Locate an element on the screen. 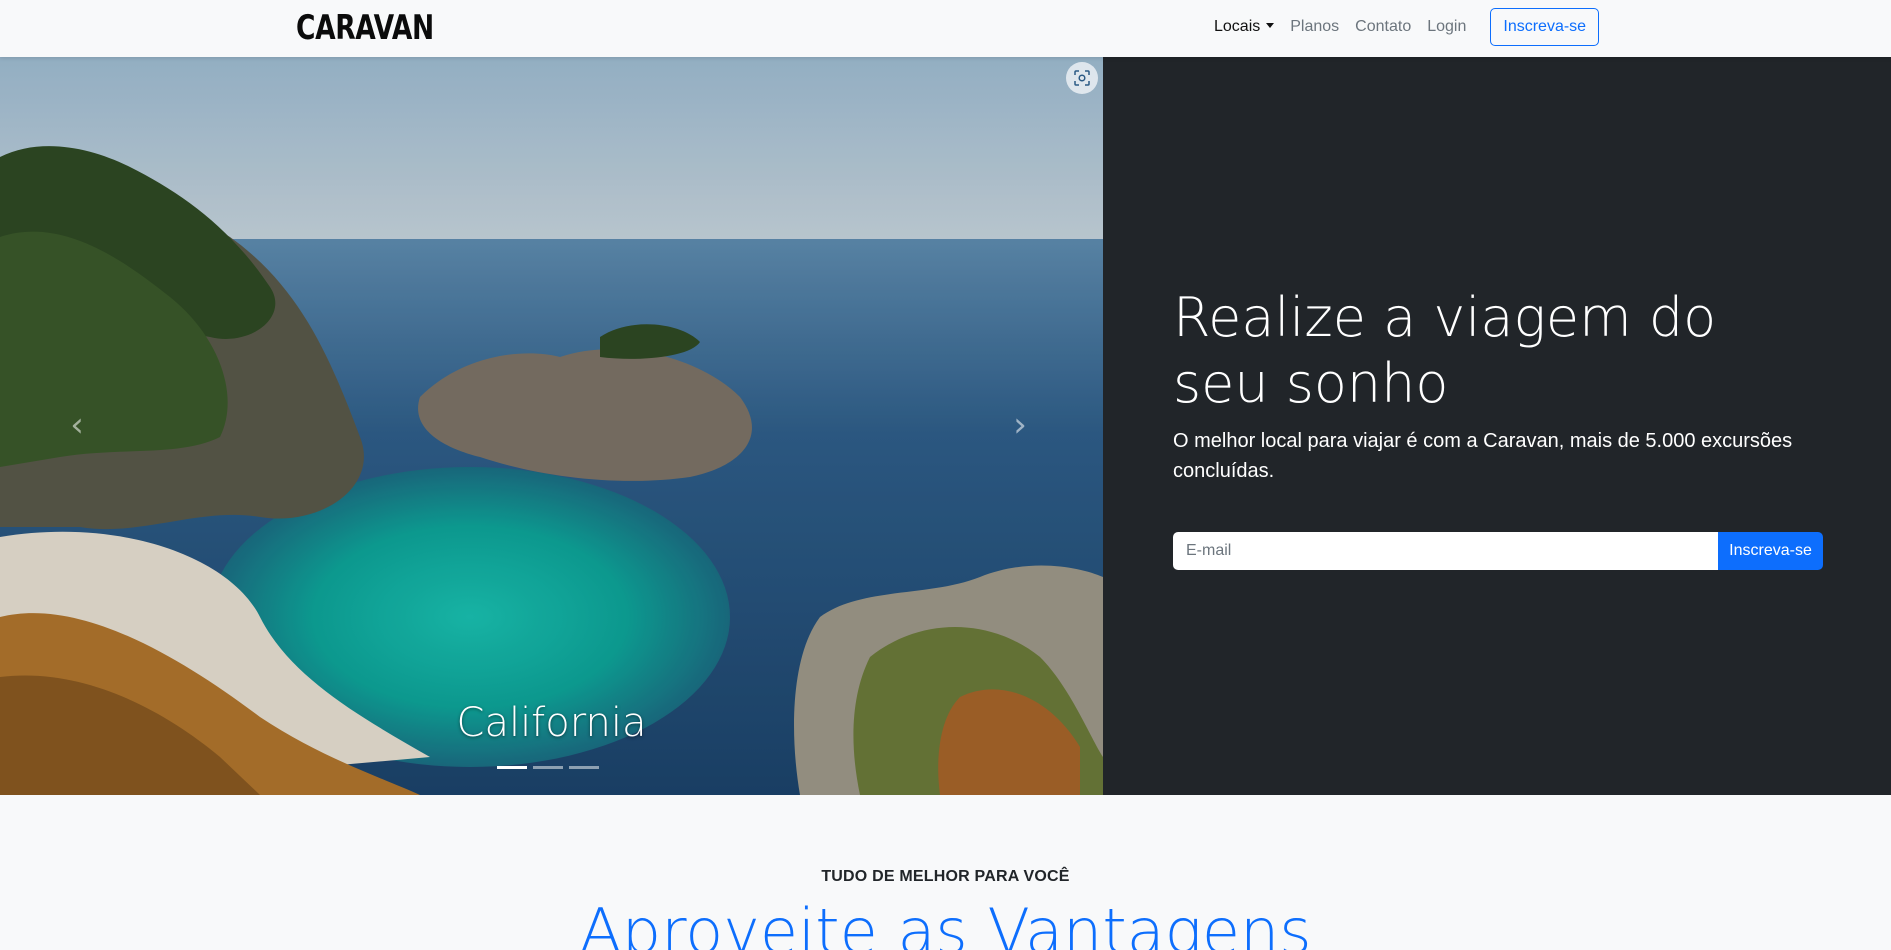 The width and height of the screenshot is (1891, 950). carousel-prev-button: ‹ is located at coordinates (77, 425).